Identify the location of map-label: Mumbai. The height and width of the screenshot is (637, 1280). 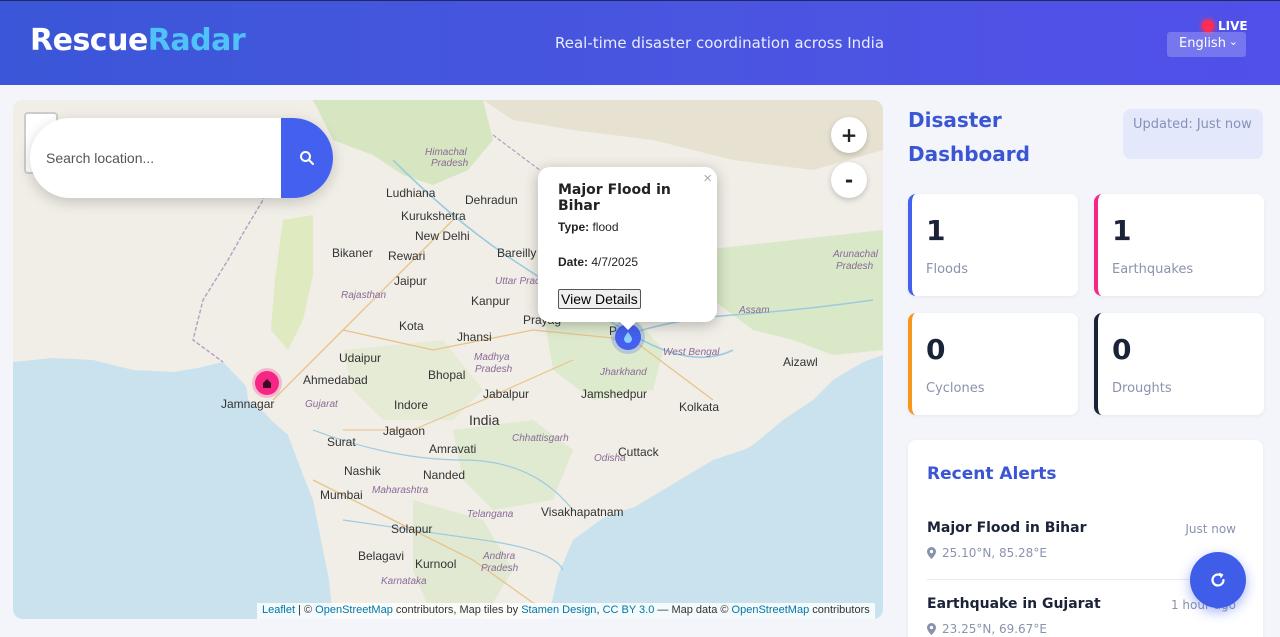
(341, 495).